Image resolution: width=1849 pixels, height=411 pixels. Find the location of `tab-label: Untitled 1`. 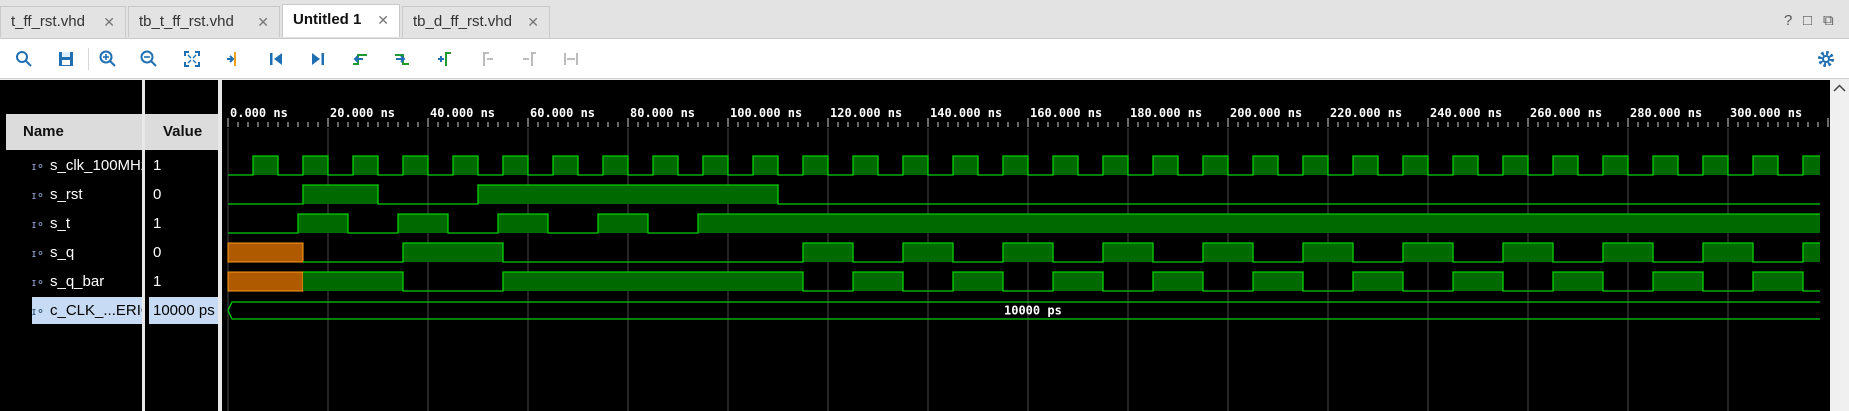

tab-label: Untitled 1 is located at coordinates (327, 19).